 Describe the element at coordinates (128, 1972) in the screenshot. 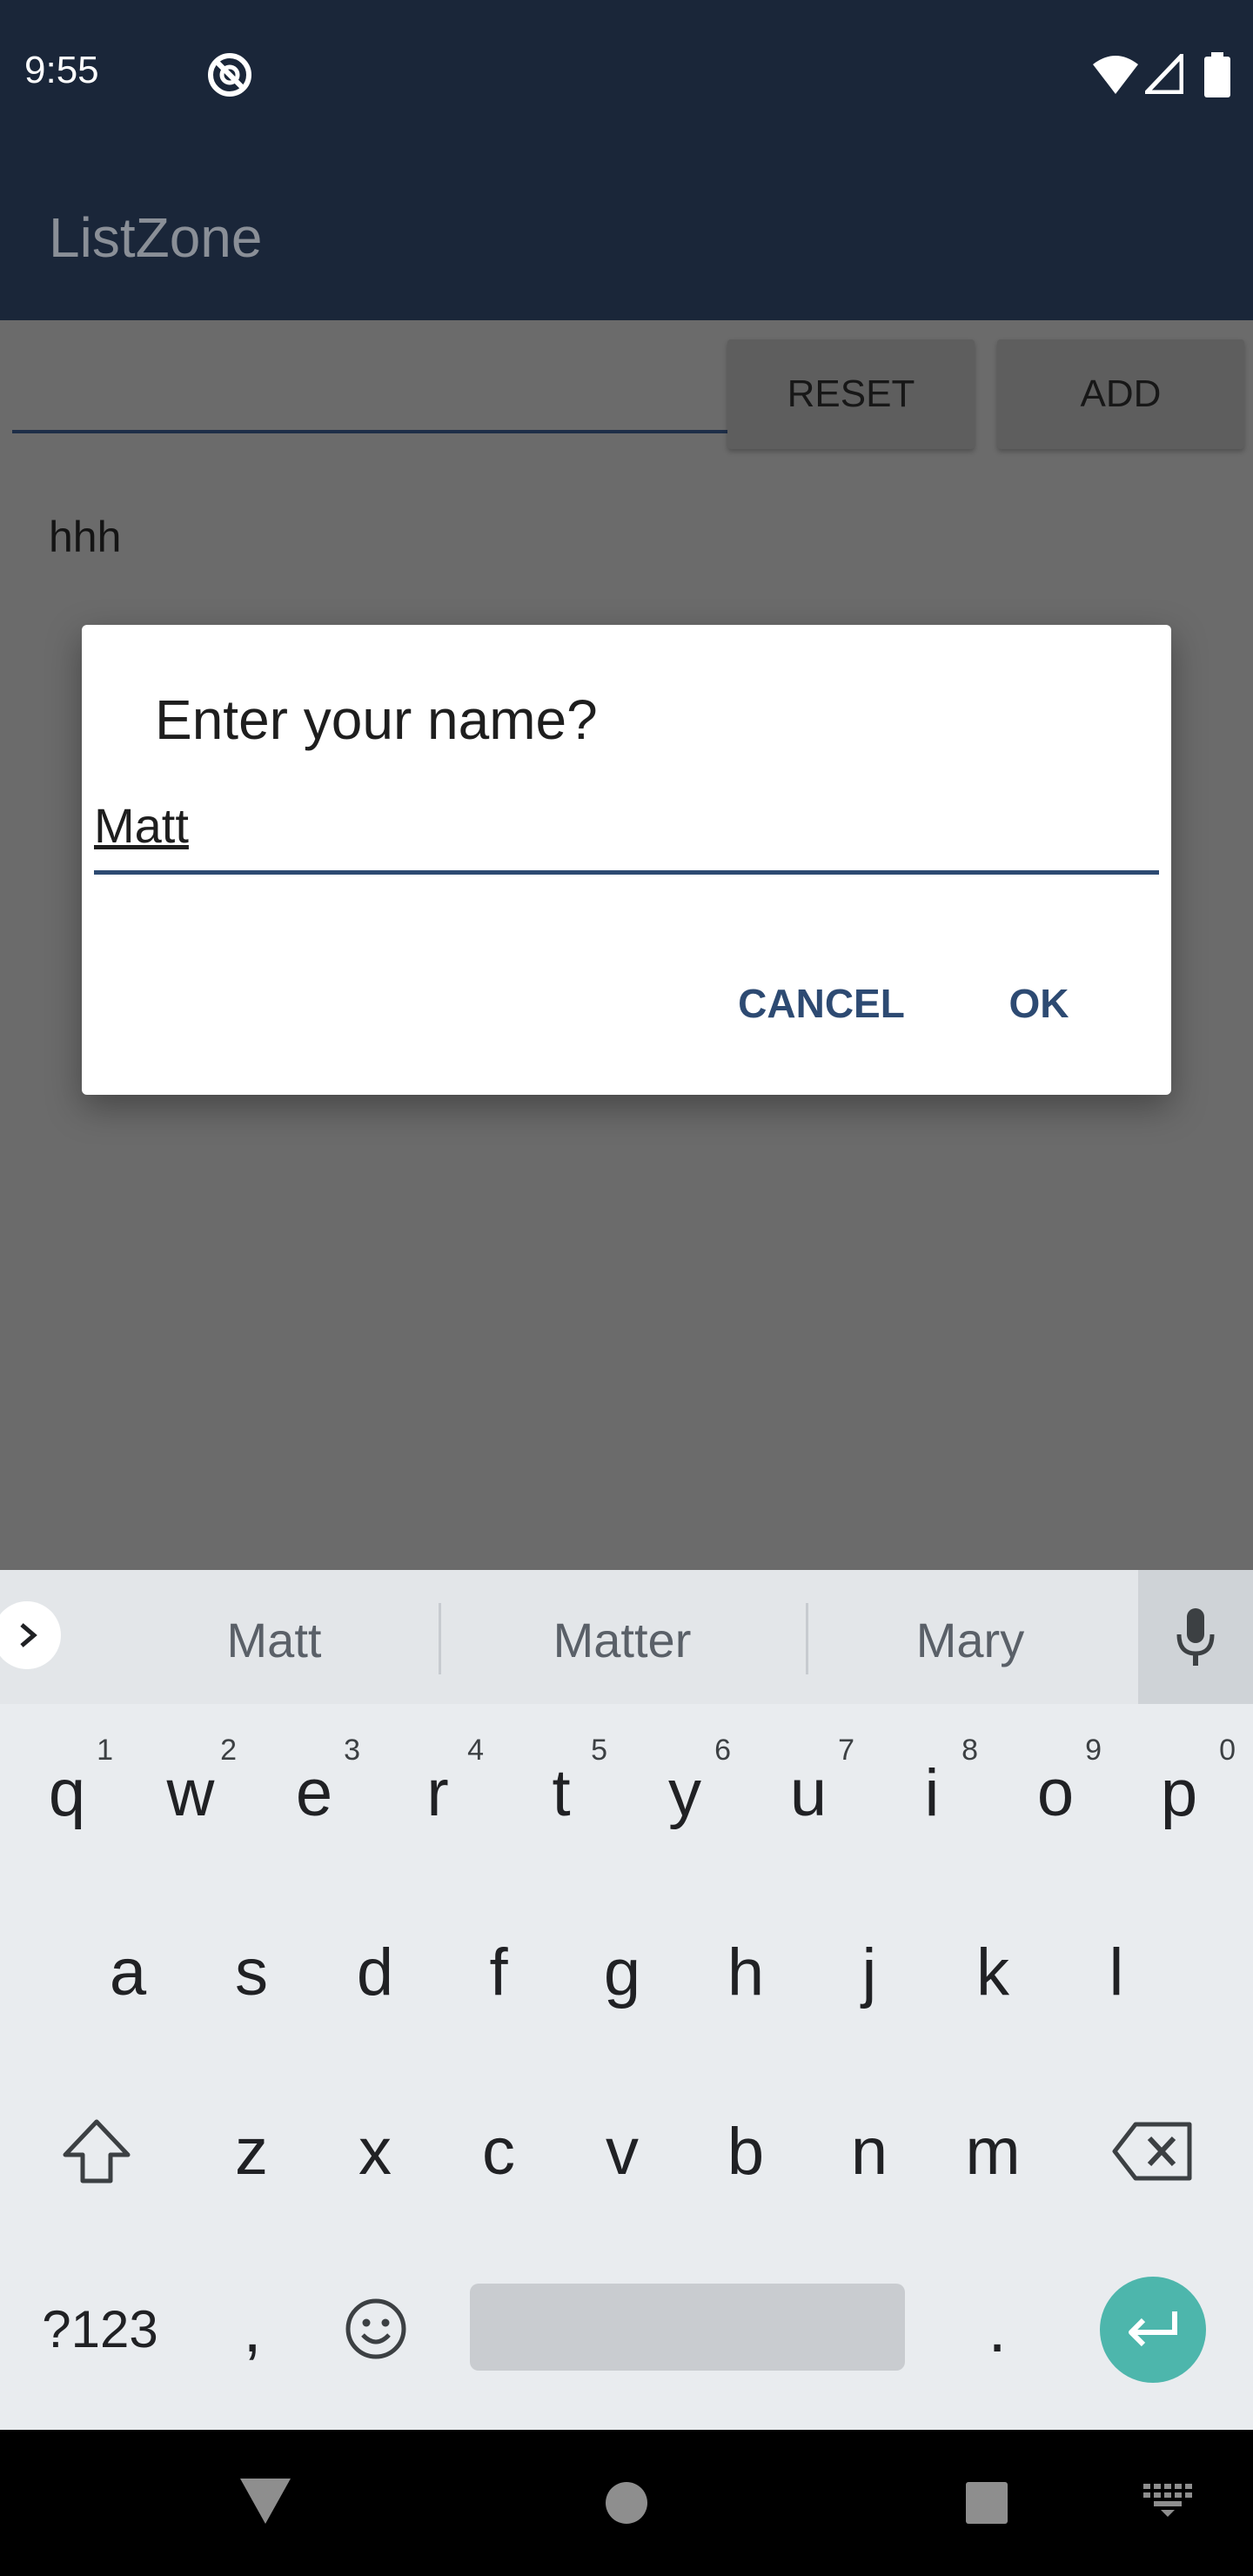

I see `key-a: a` at that location.